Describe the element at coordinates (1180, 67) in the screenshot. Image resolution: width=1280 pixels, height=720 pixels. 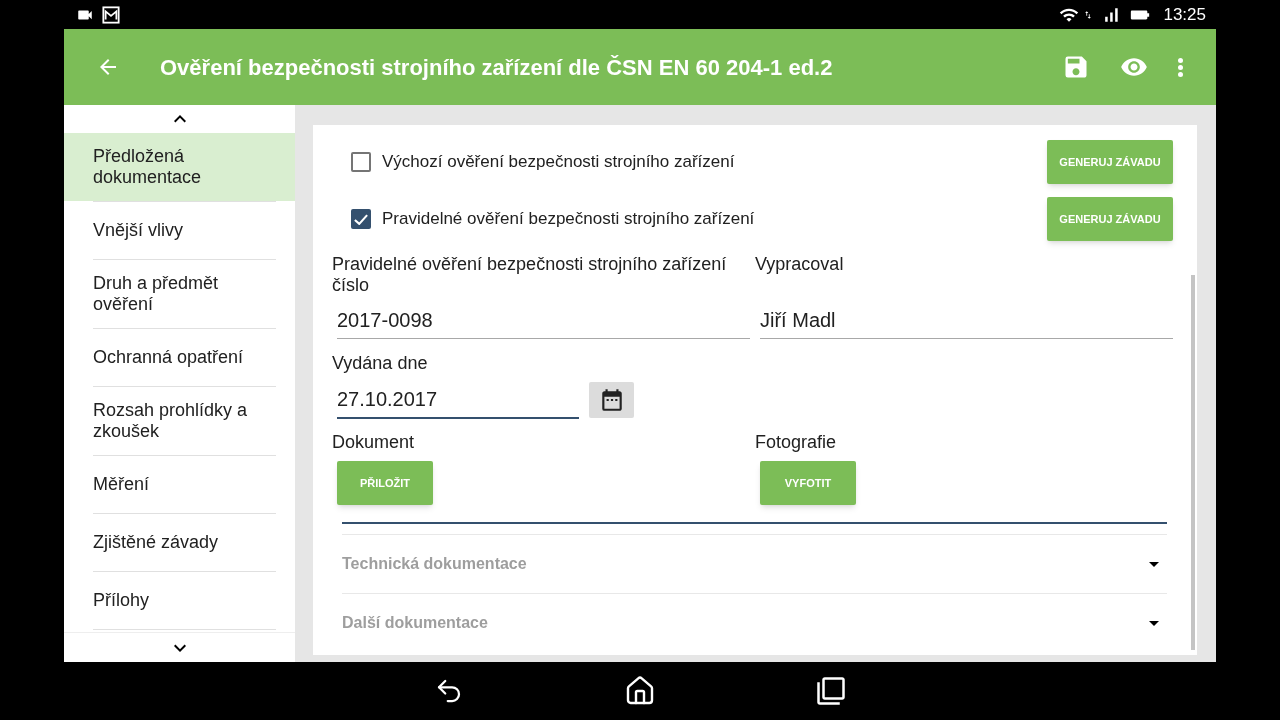
I see `more-icon` at that location.